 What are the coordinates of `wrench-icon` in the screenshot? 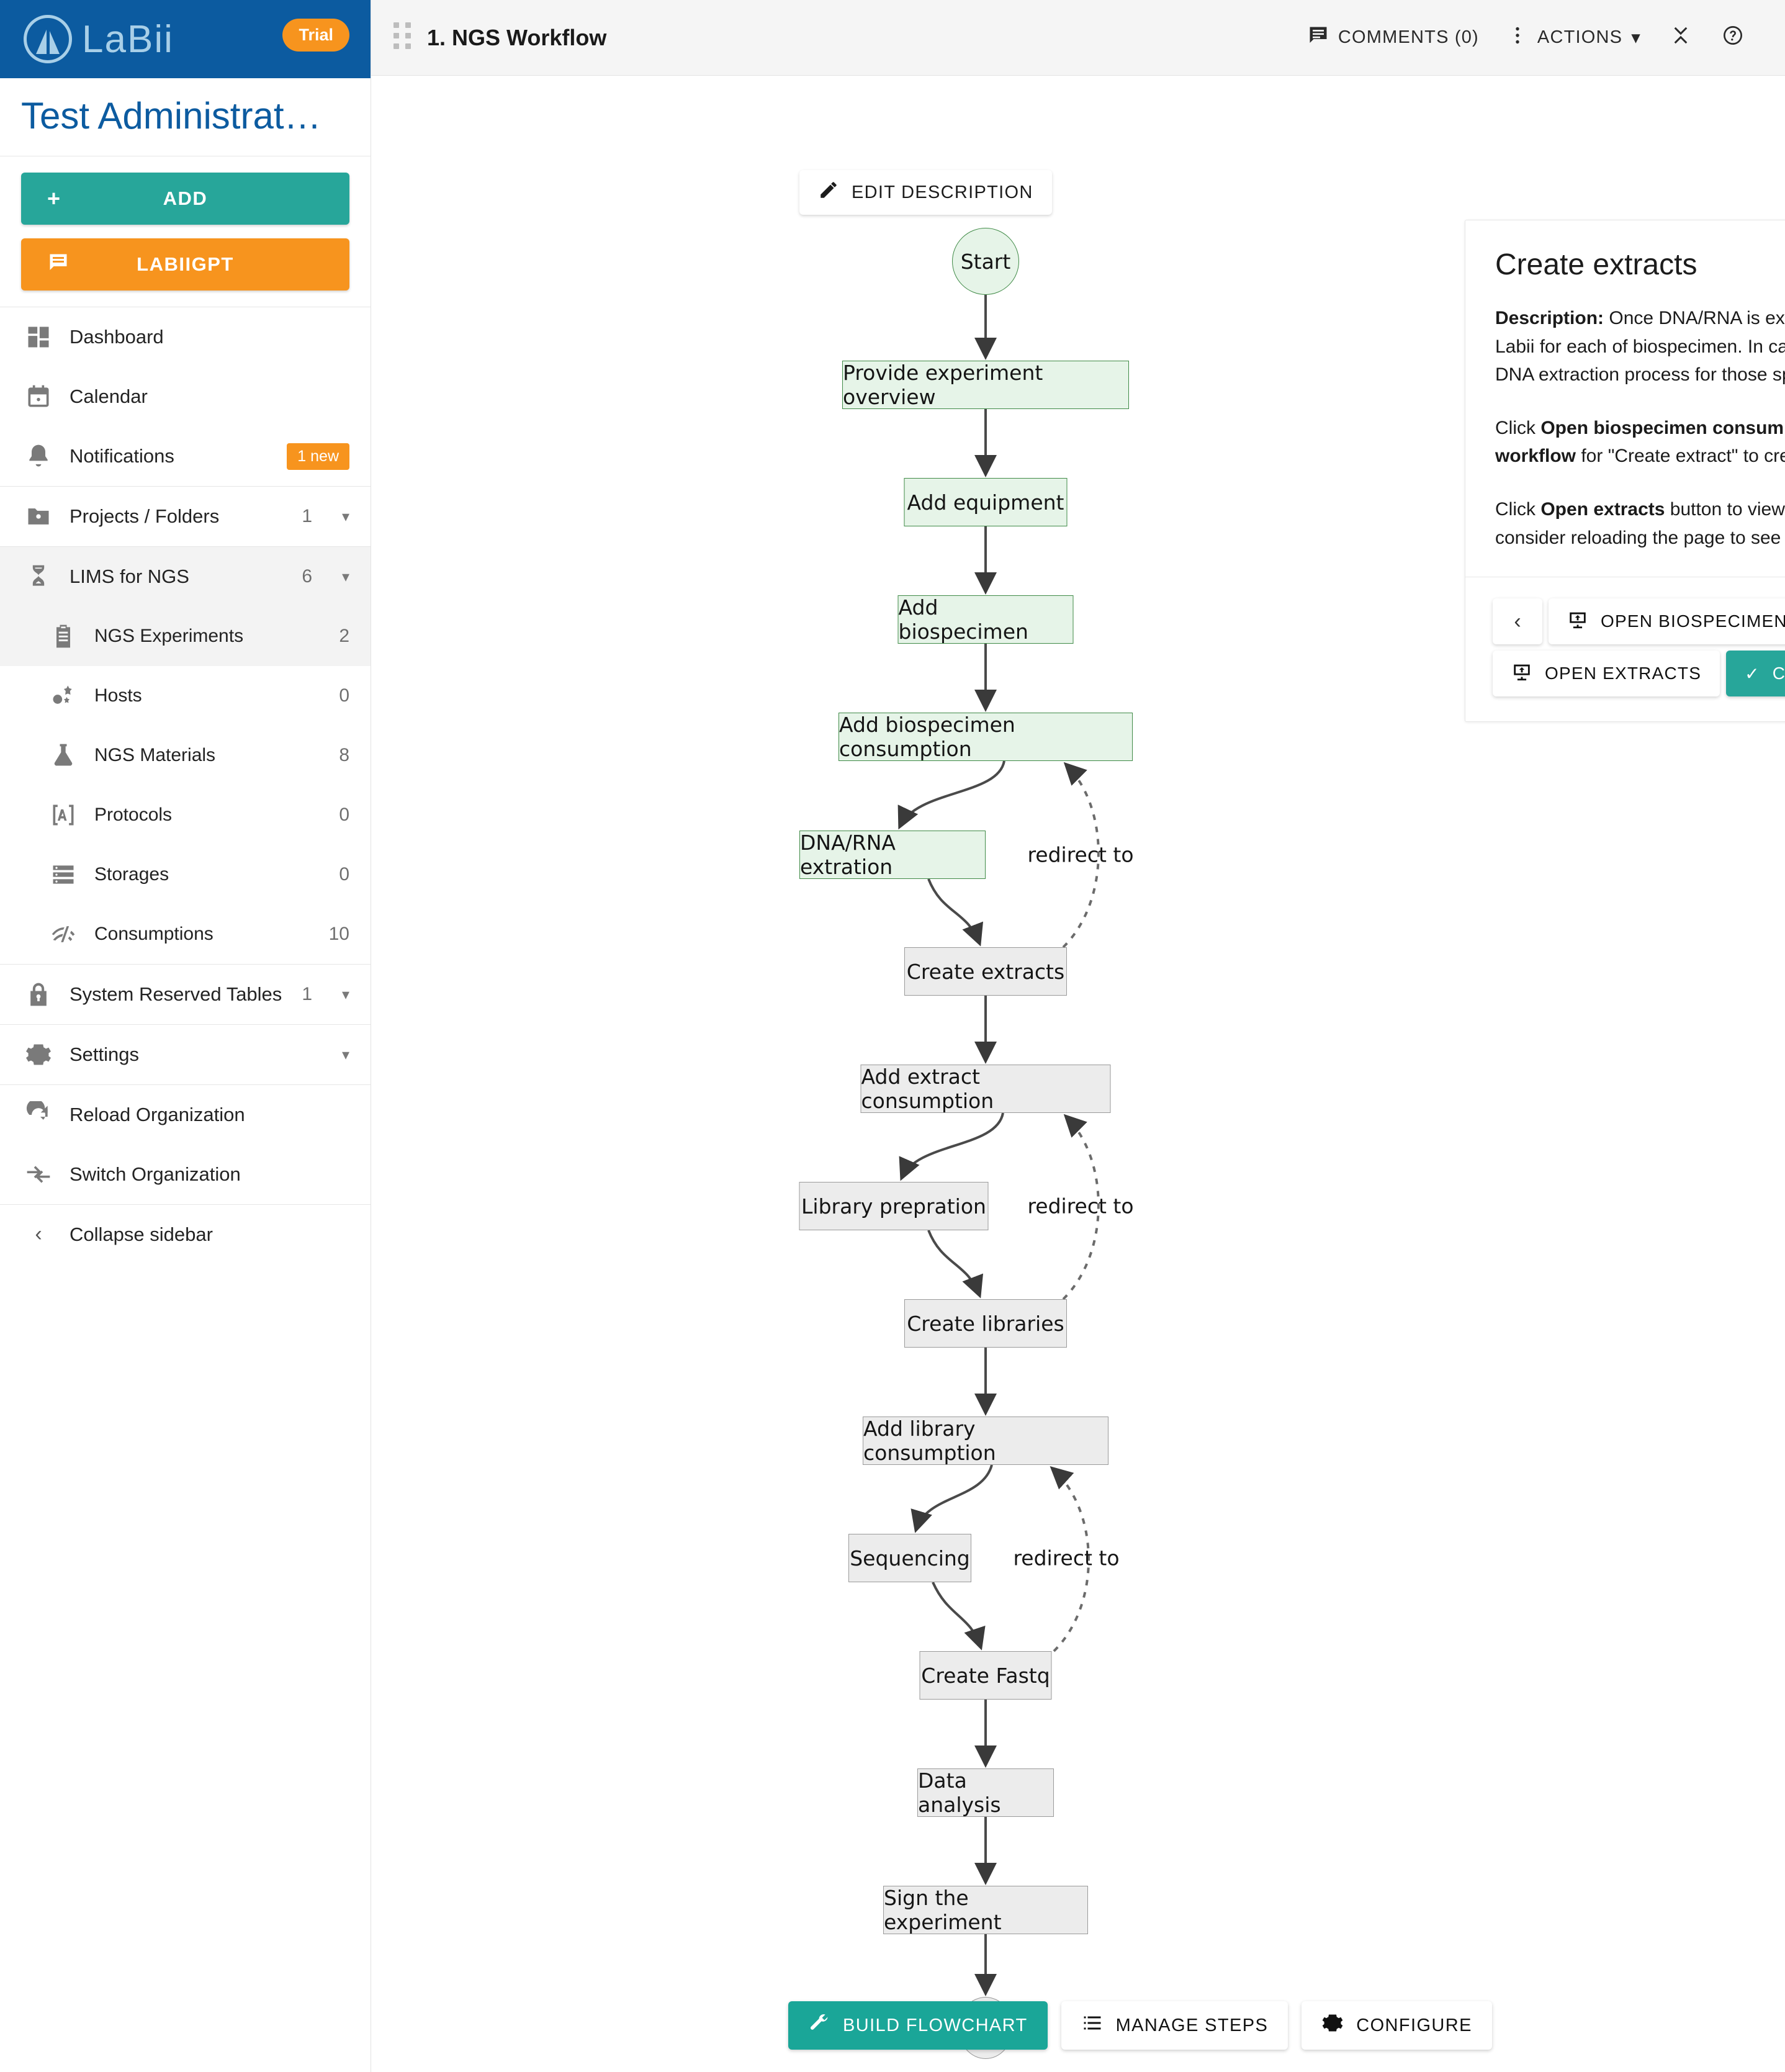 It's located at (819, 2025).